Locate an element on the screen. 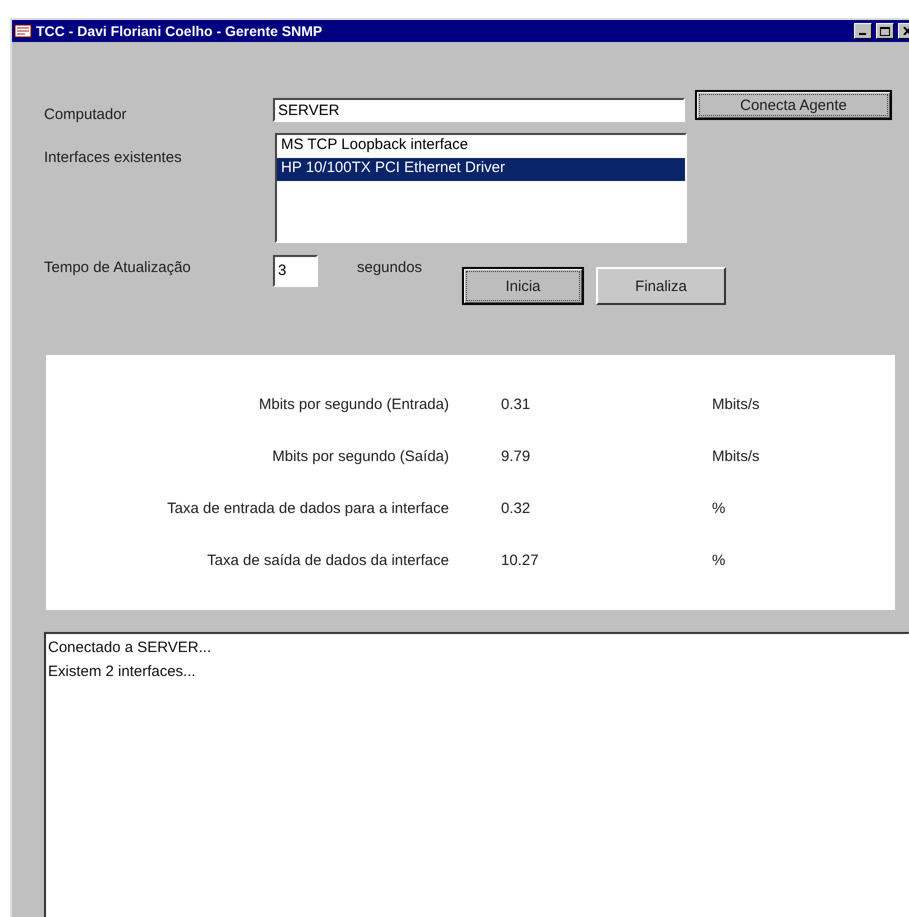 Image resolution: width=909 pixels, height=917 pixels. stat-value: 0.32 is located at coordinates (516, 509).